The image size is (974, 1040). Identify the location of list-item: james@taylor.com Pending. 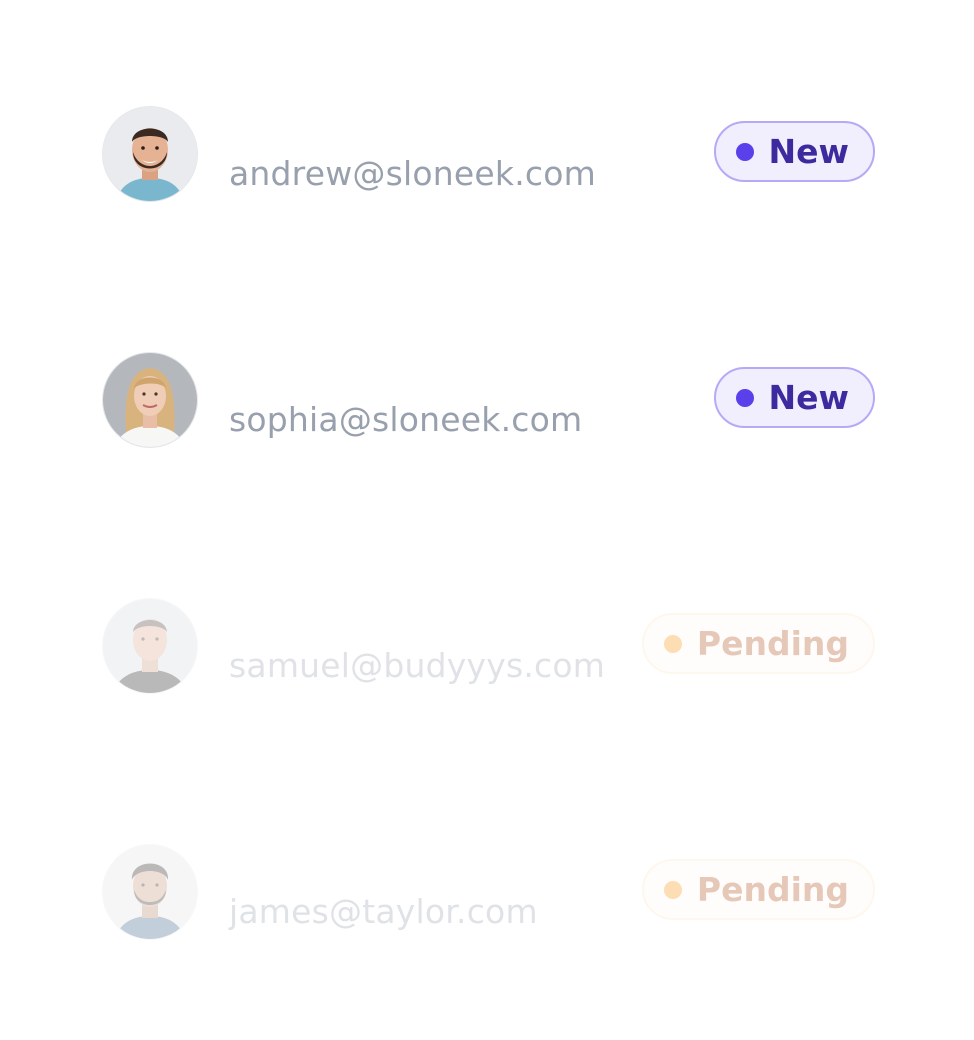
(487, 890).